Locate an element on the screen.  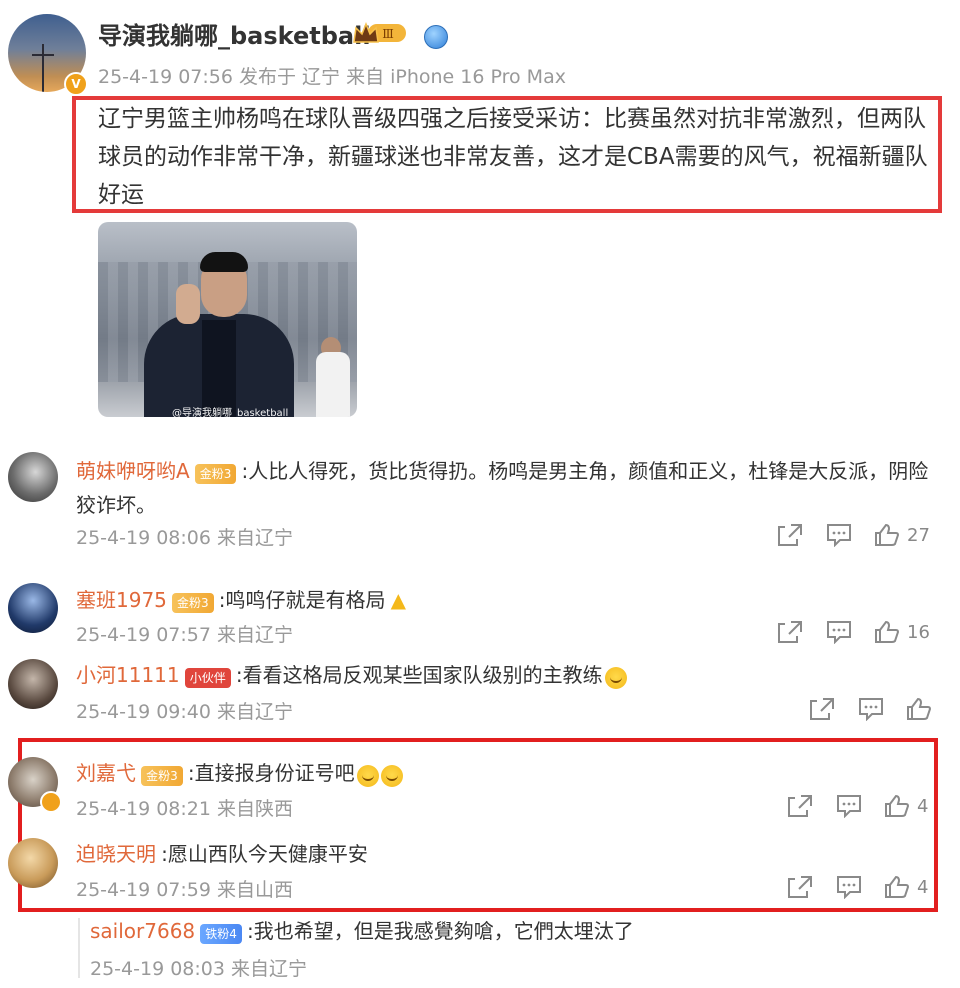
comment-text: :看看这格局反观某些国家队级别的主教练 is located at coordinates (419, 675).